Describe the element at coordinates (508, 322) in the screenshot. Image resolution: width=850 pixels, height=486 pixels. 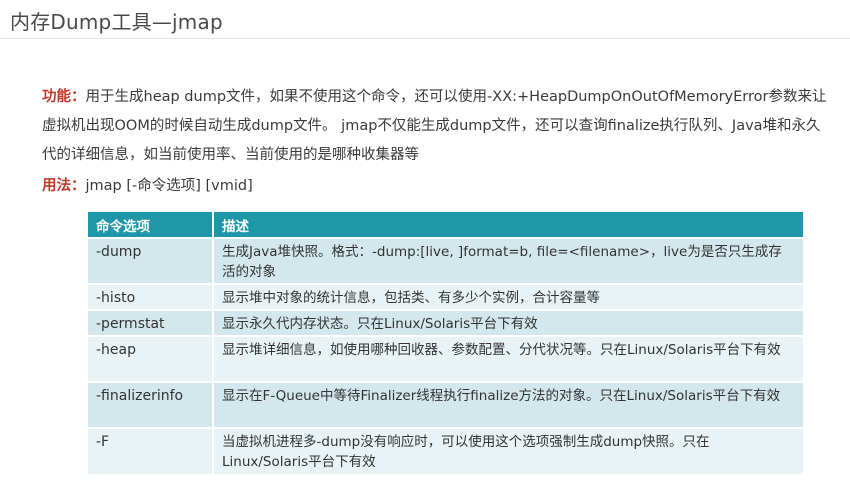
I see `description-cell: 显示永久代内存状态。只在Linux/Solaris平台下有效` at that location.